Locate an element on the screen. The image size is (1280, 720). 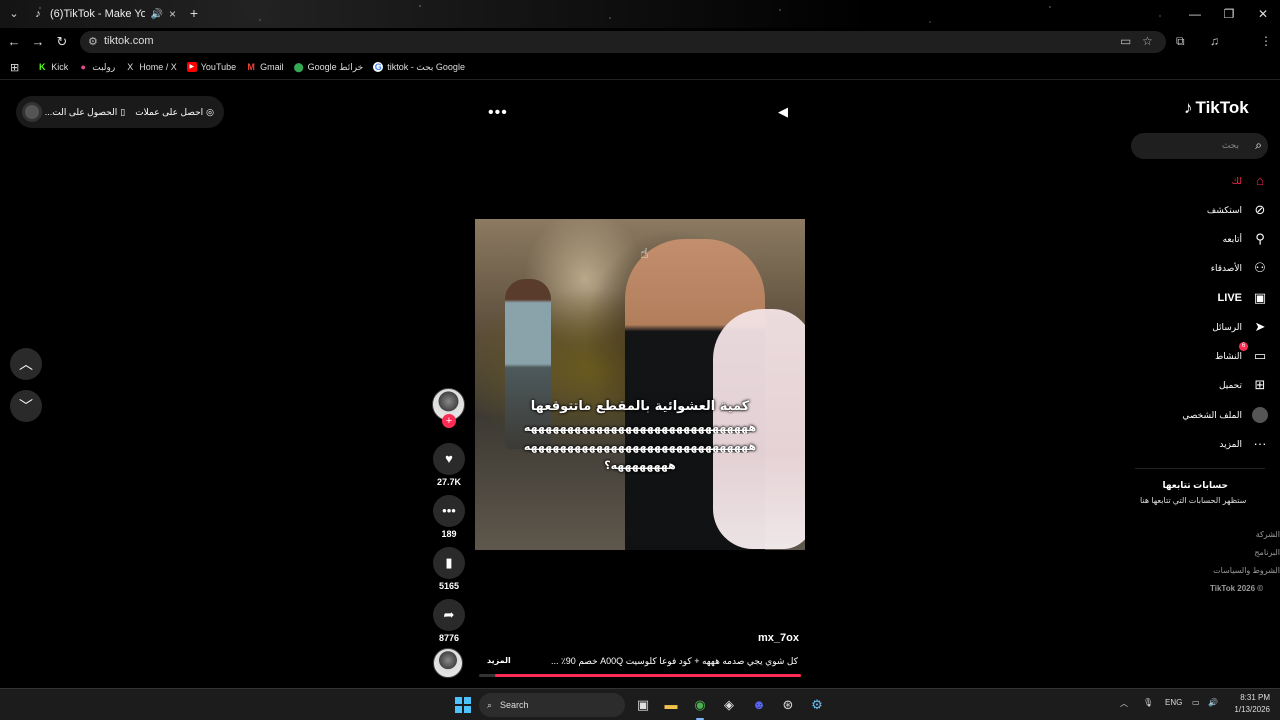
video-progress-bar is located at coordinates (640, 675).